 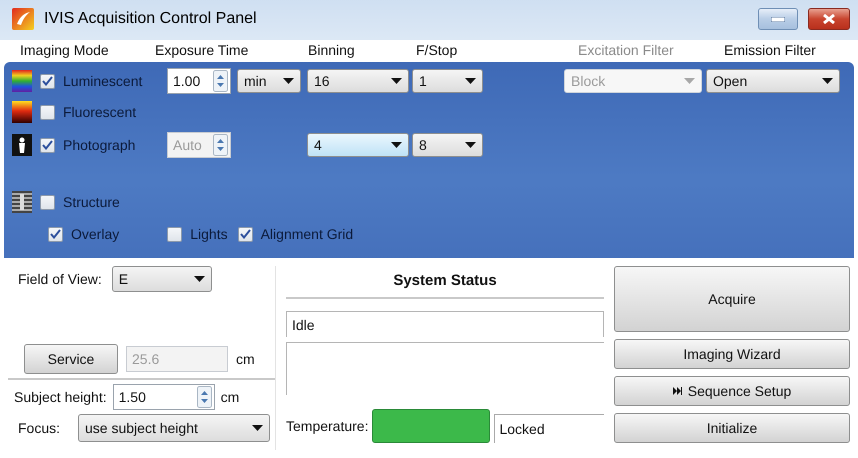 What do you see at coordinates (102, 81) in the screenshot?
I see `mode-label: Luminescent` at bounding box center [102, 81].